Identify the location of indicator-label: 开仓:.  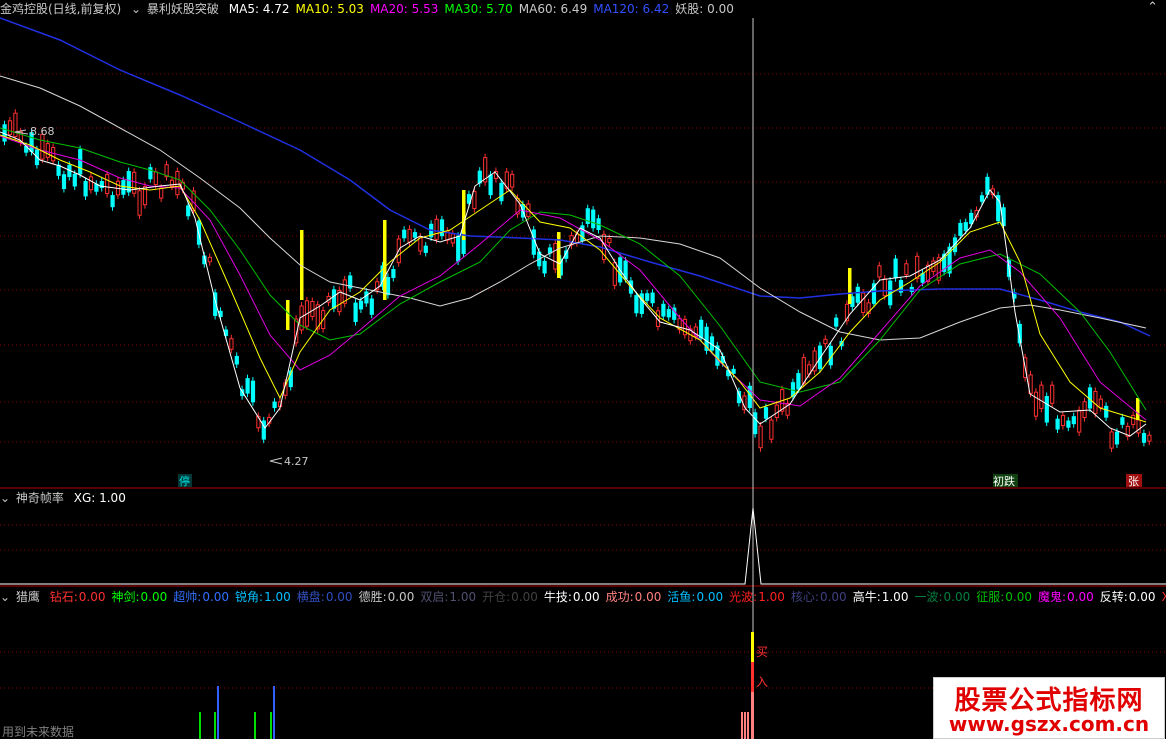
(496, 597).